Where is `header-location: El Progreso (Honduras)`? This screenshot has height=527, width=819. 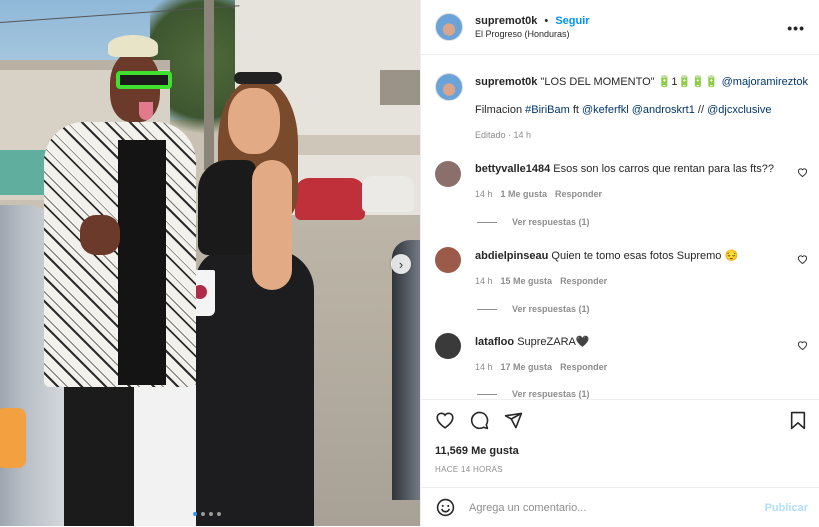 header-location: El Progreso (Honduras) is located at coordinates (532, 34).